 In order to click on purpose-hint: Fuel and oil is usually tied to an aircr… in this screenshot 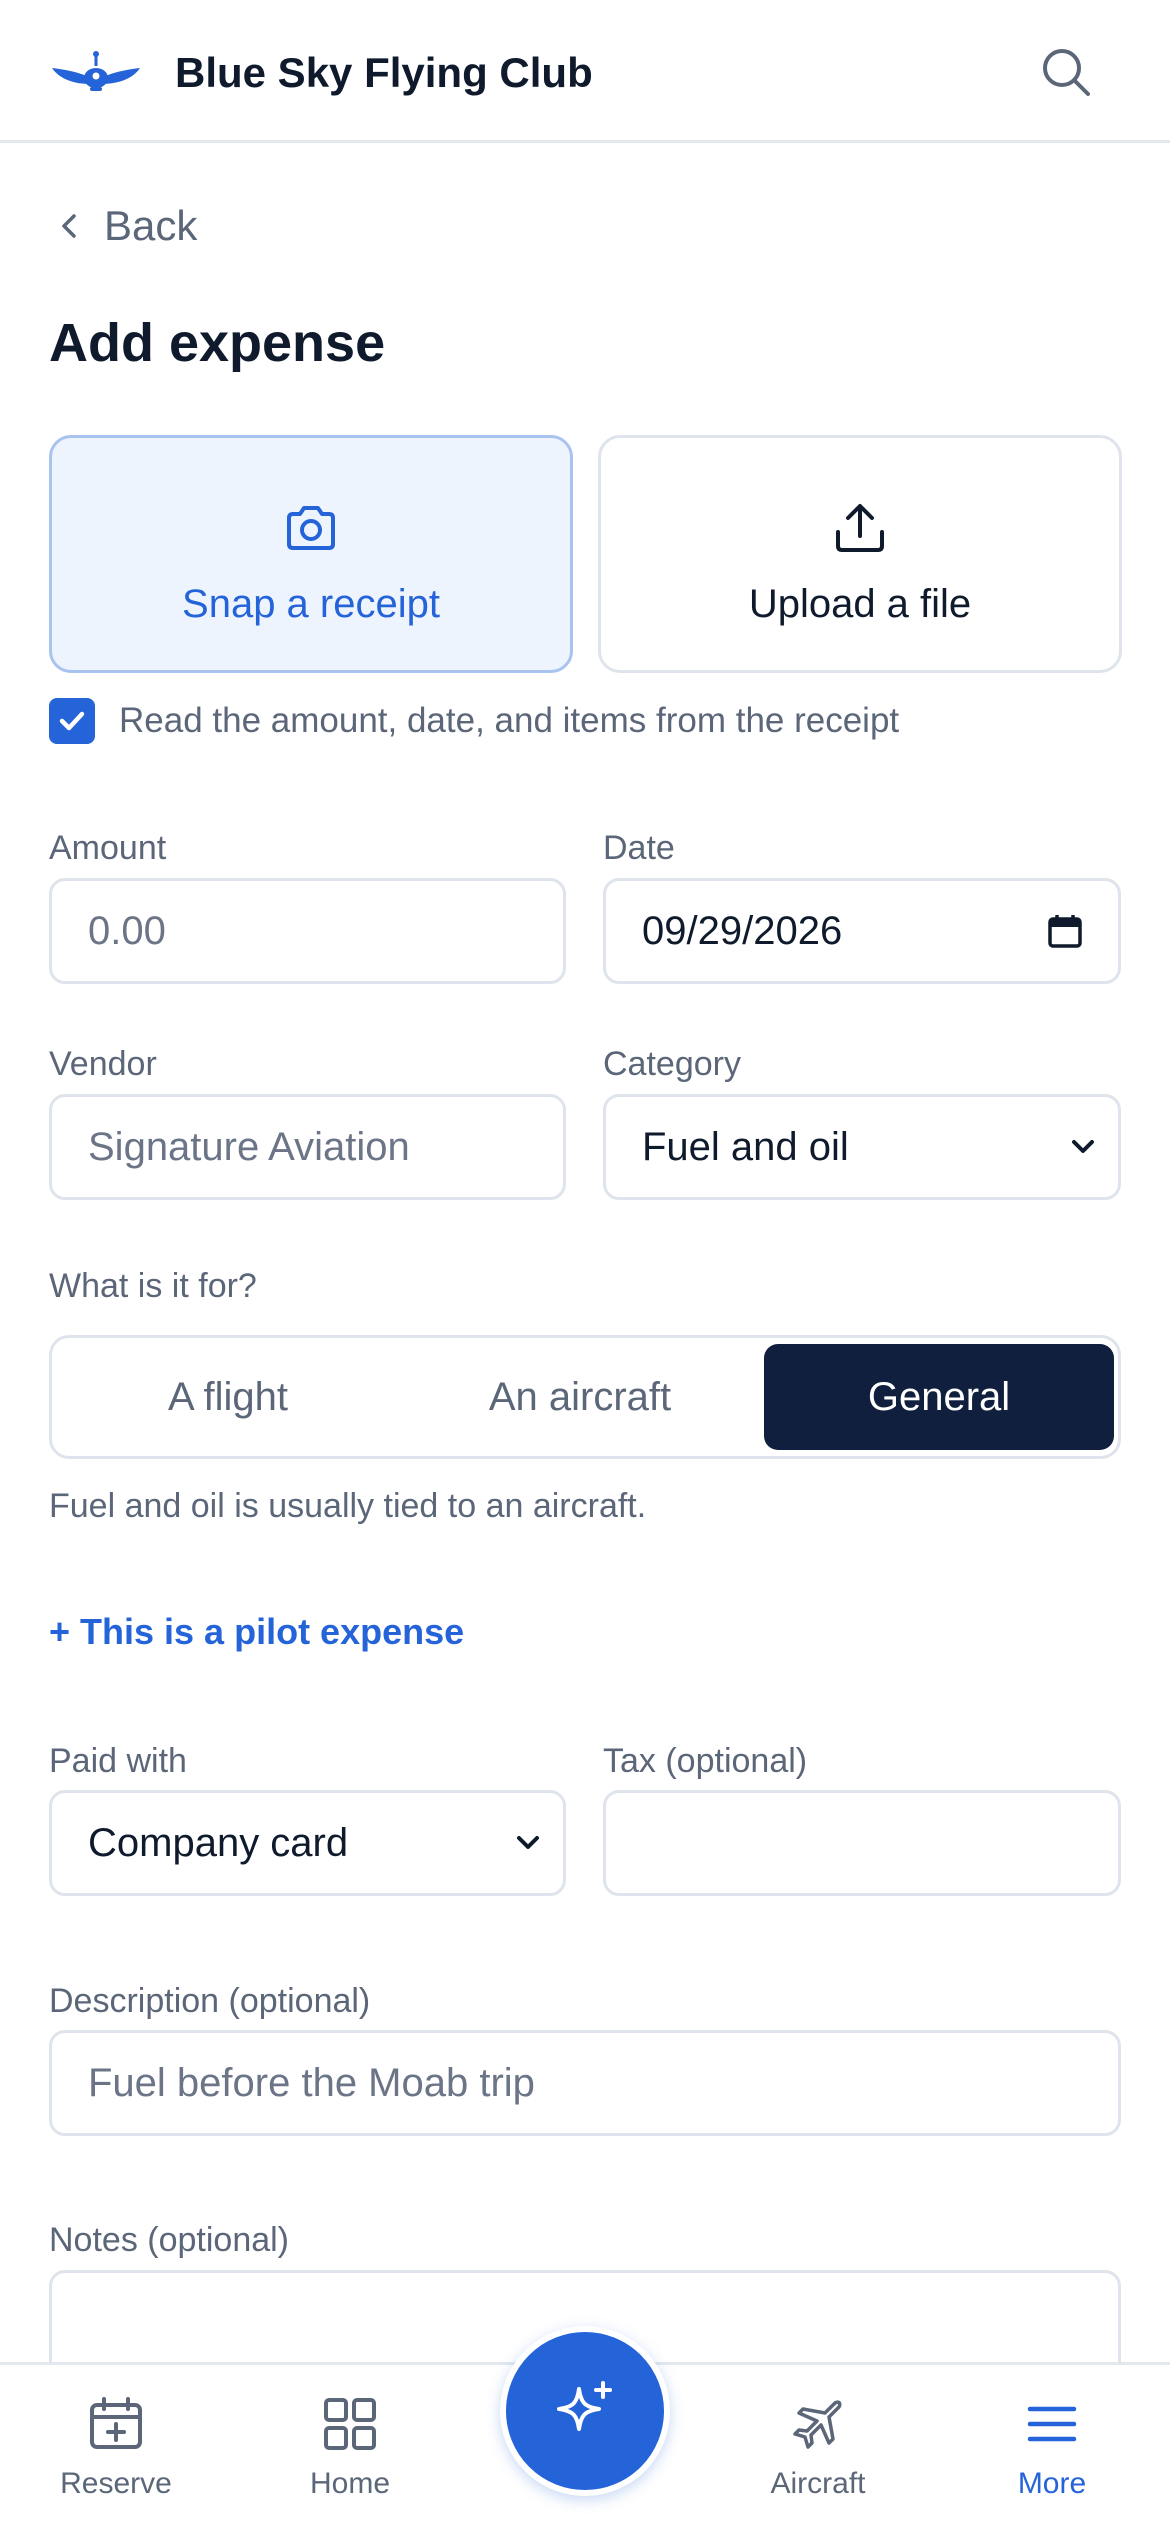, I will do `click(348, 1506)`.